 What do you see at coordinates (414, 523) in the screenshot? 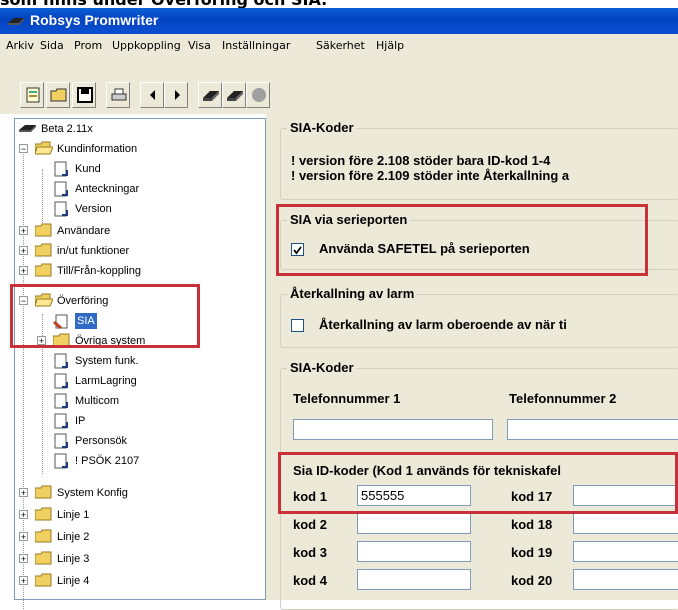
I see `kod2-input` at bounding box center [414, 523].